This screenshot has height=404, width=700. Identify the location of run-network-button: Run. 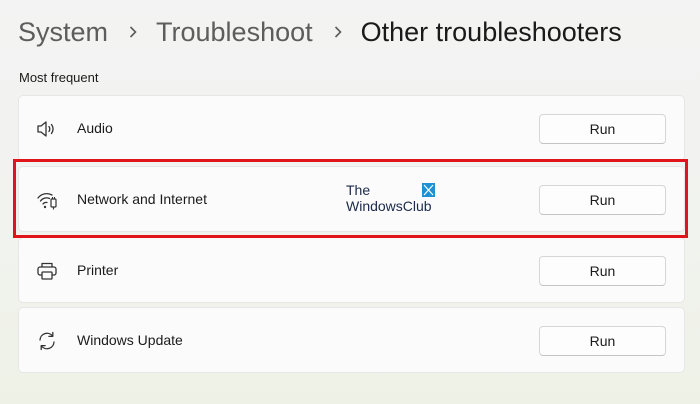
(602, 200).